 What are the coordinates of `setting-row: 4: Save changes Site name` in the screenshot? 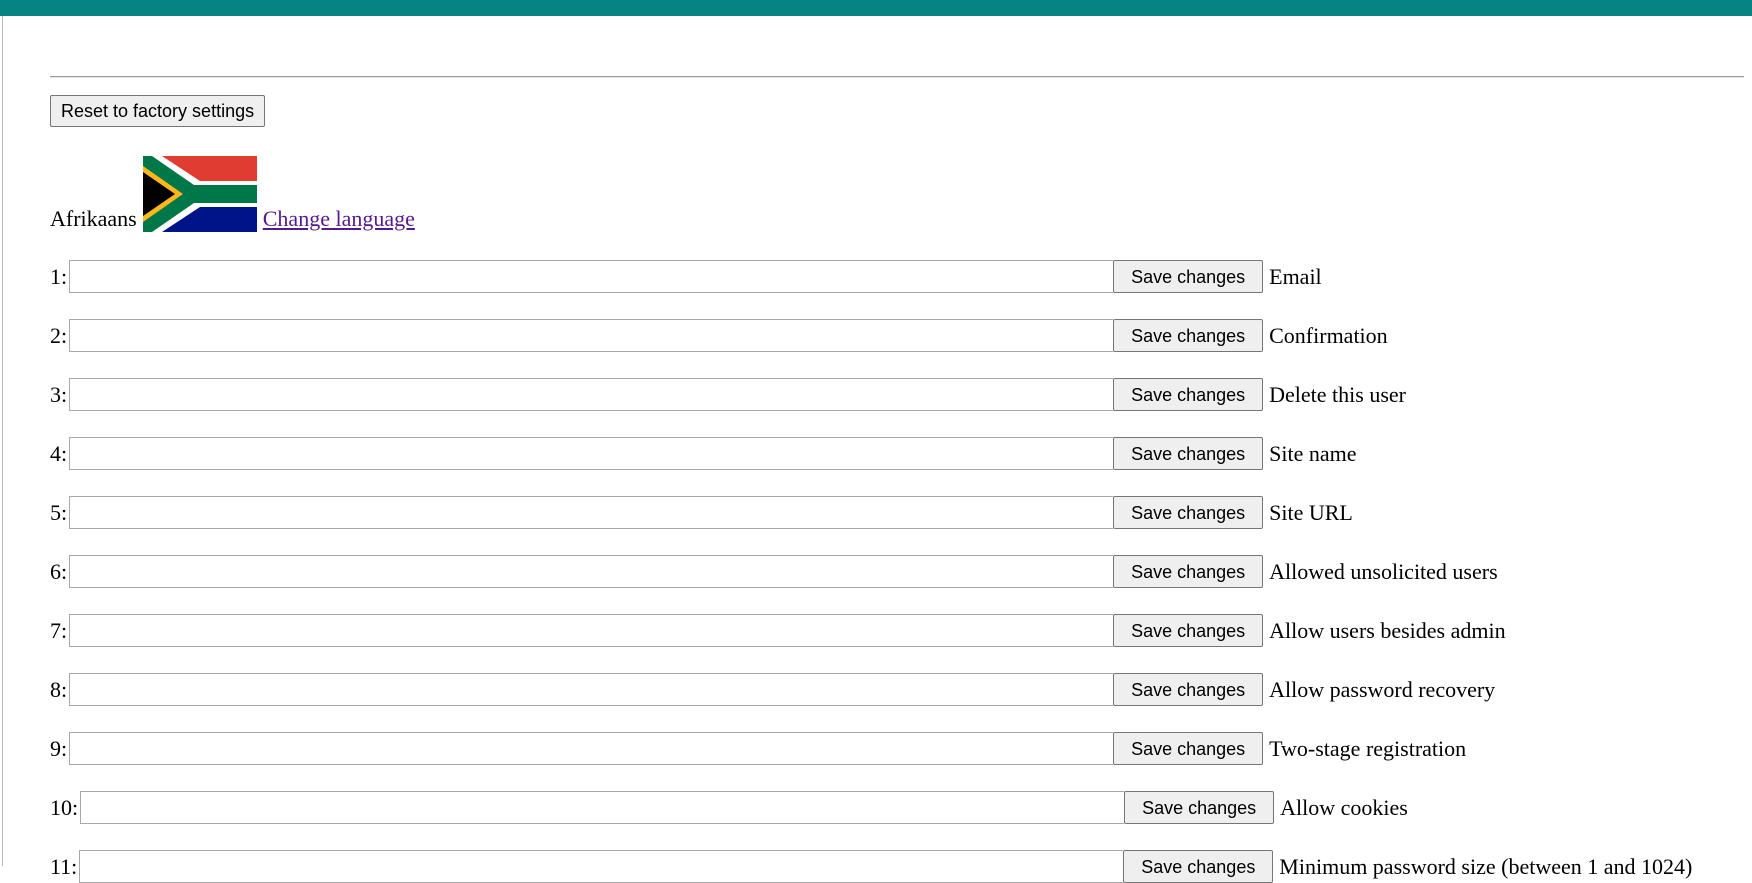 It's located at (703, 453).